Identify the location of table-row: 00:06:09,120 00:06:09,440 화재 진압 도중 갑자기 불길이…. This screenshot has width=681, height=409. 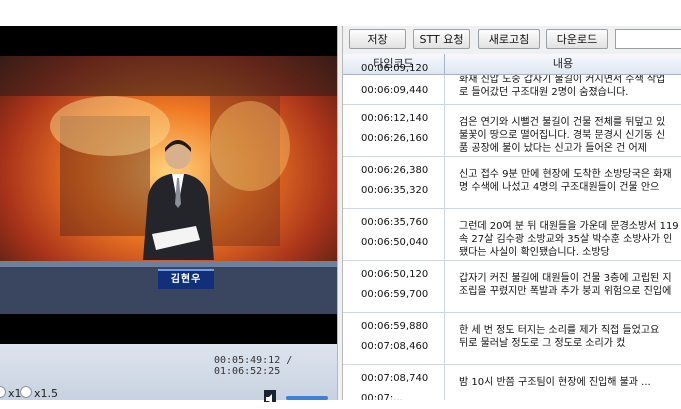
(512, 94).